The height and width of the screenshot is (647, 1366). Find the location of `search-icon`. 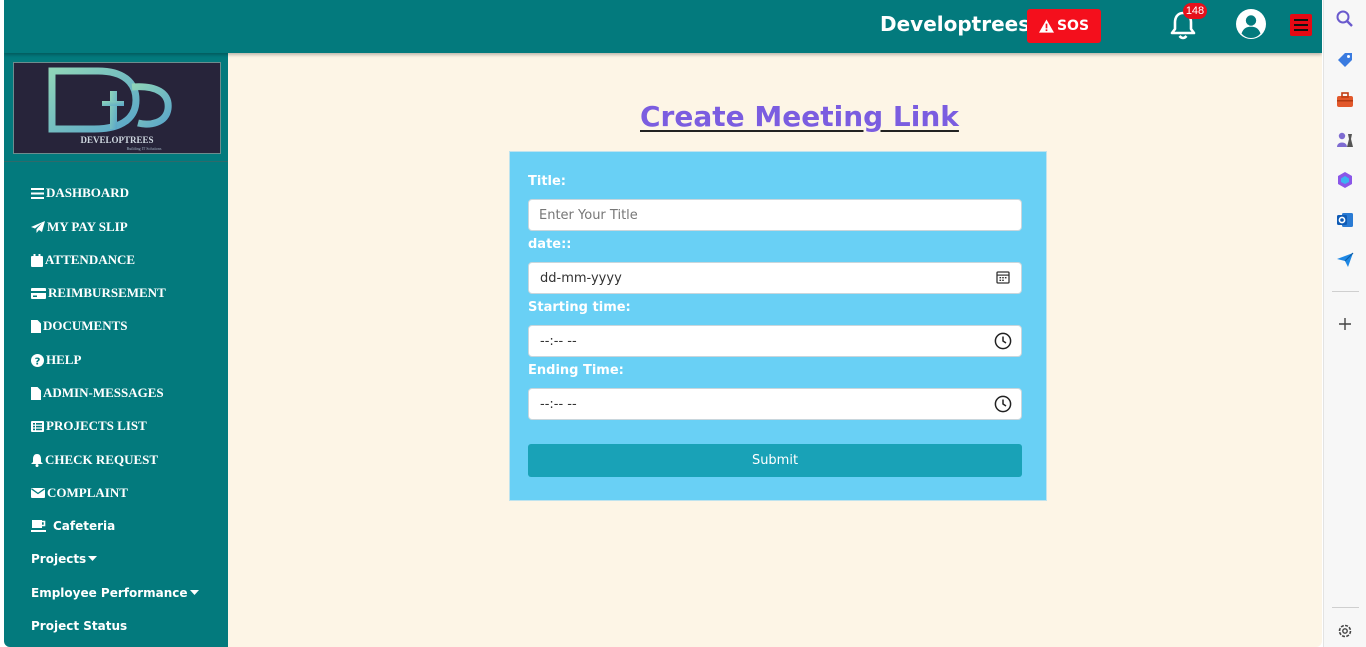

search-icon is located at coordinates (1345, 19).